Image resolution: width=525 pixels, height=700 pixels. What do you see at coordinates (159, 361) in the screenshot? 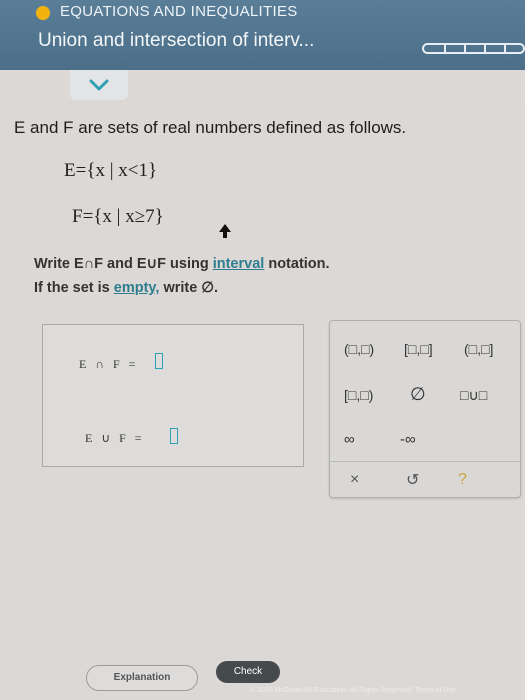
I see `intersection-input` at bounding box center [159, 361].